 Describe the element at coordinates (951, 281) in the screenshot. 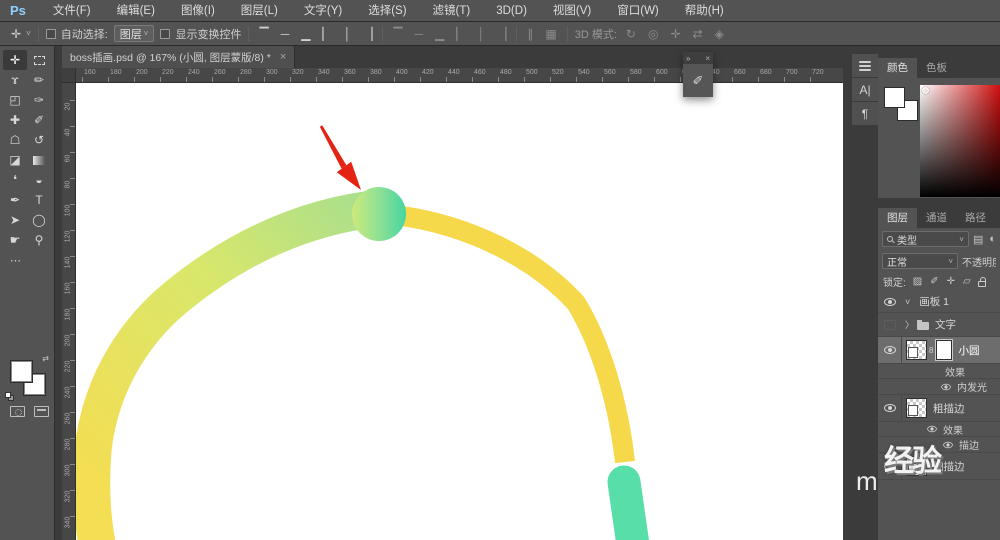

I see `lock-position-icon: ✛` at that location.